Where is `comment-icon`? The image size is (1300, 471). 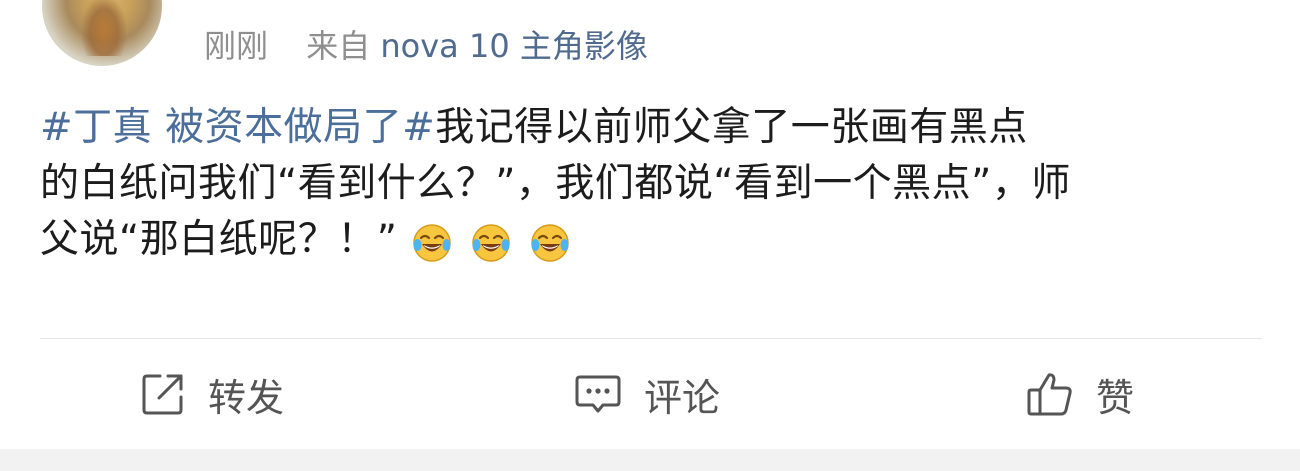
comment-icon is located at coordinates (598, 394).